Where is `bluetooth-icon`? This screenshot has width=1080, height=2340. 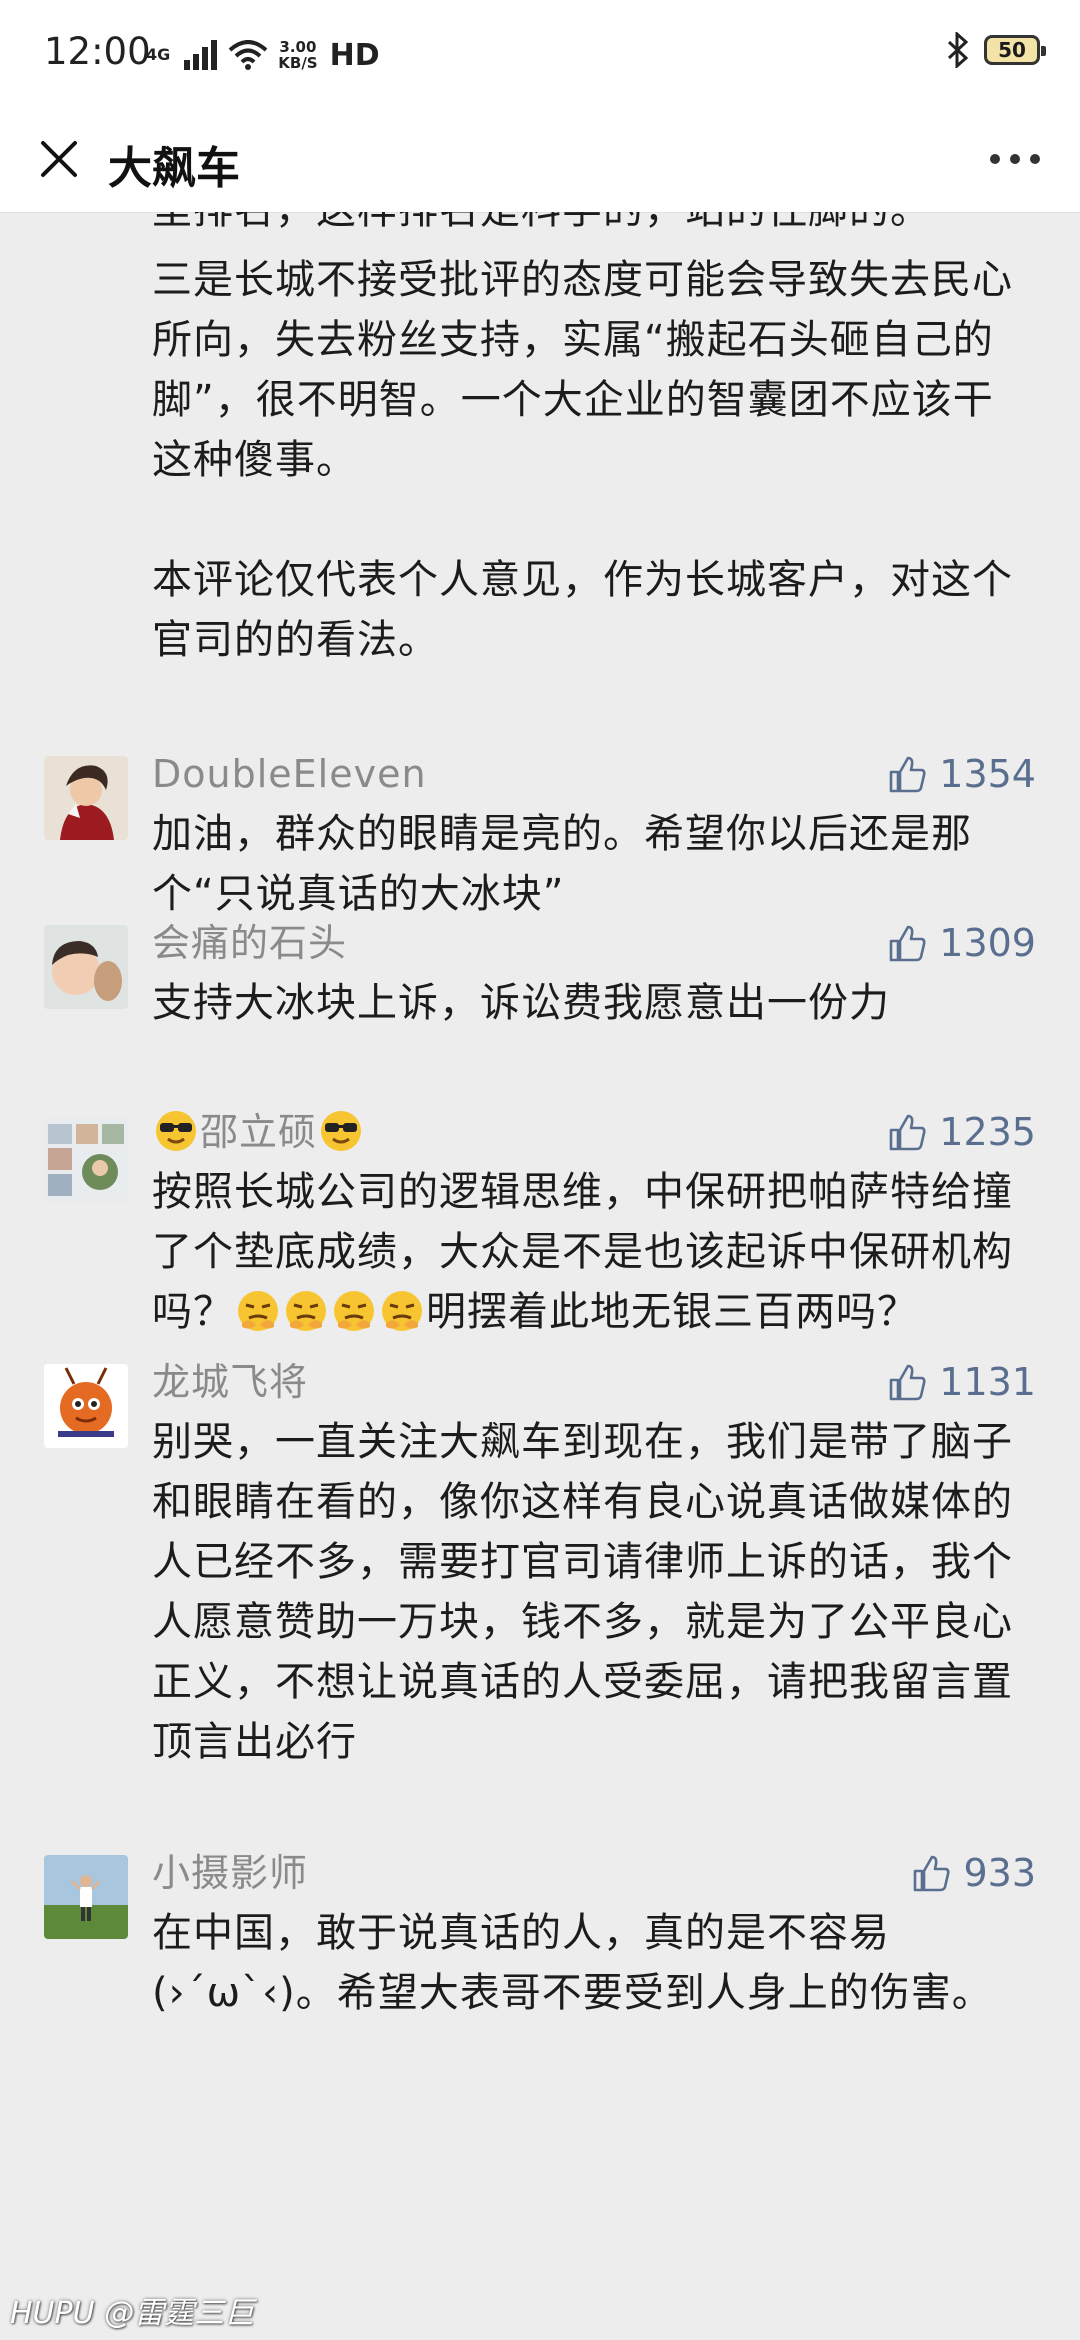
bluetooth-icon is located at coordinates (958, 50).